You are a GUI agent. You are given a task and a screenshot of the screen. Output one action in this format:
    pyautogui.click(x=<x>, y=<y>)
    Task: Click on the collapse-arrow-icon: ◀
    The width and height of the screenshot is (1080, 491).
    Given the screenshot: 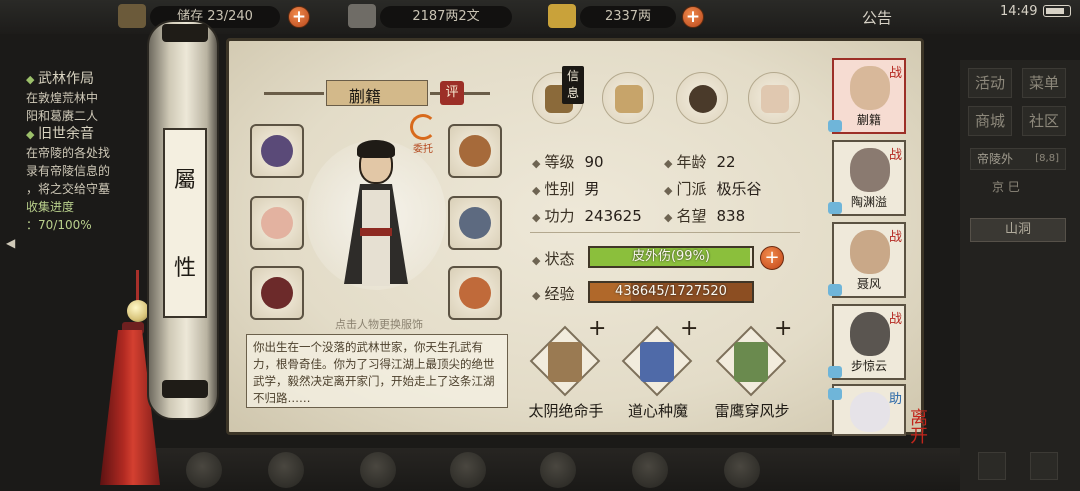 What is the action you would take?
    pyautogui.click(x=10, y=243)
    